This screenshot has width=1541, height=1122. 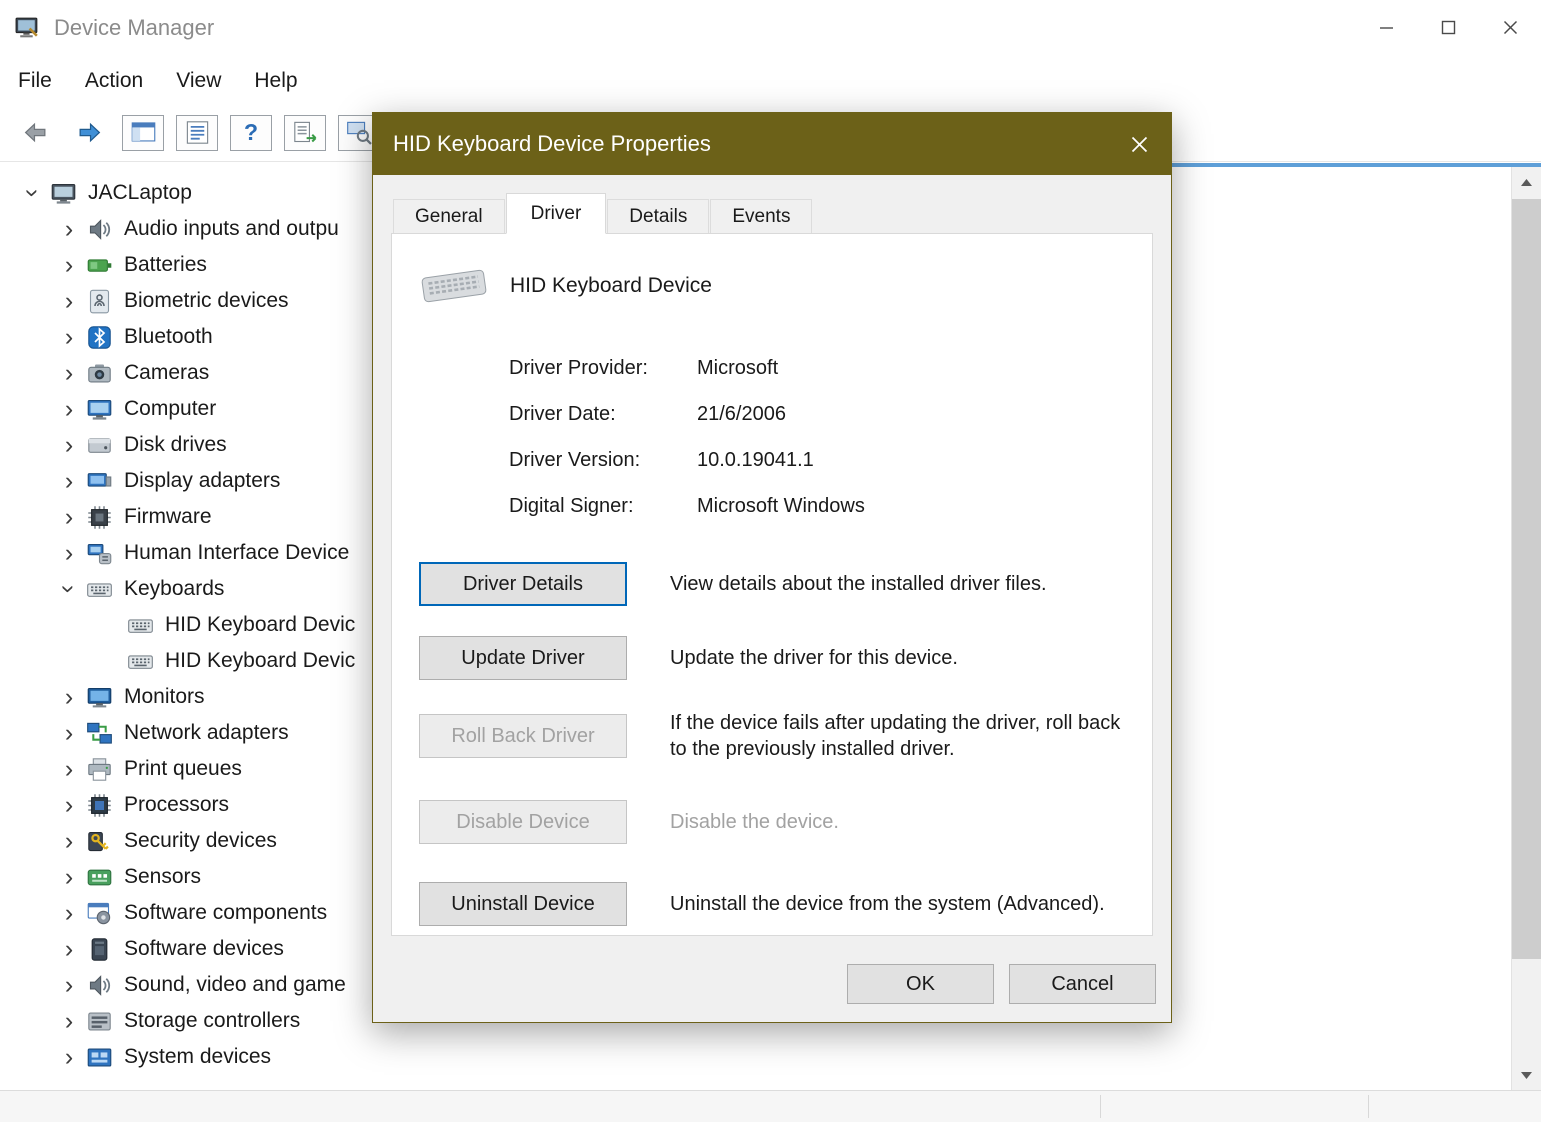 I want to click on tree-item-label: Monitors, so click(x=164, y=696).